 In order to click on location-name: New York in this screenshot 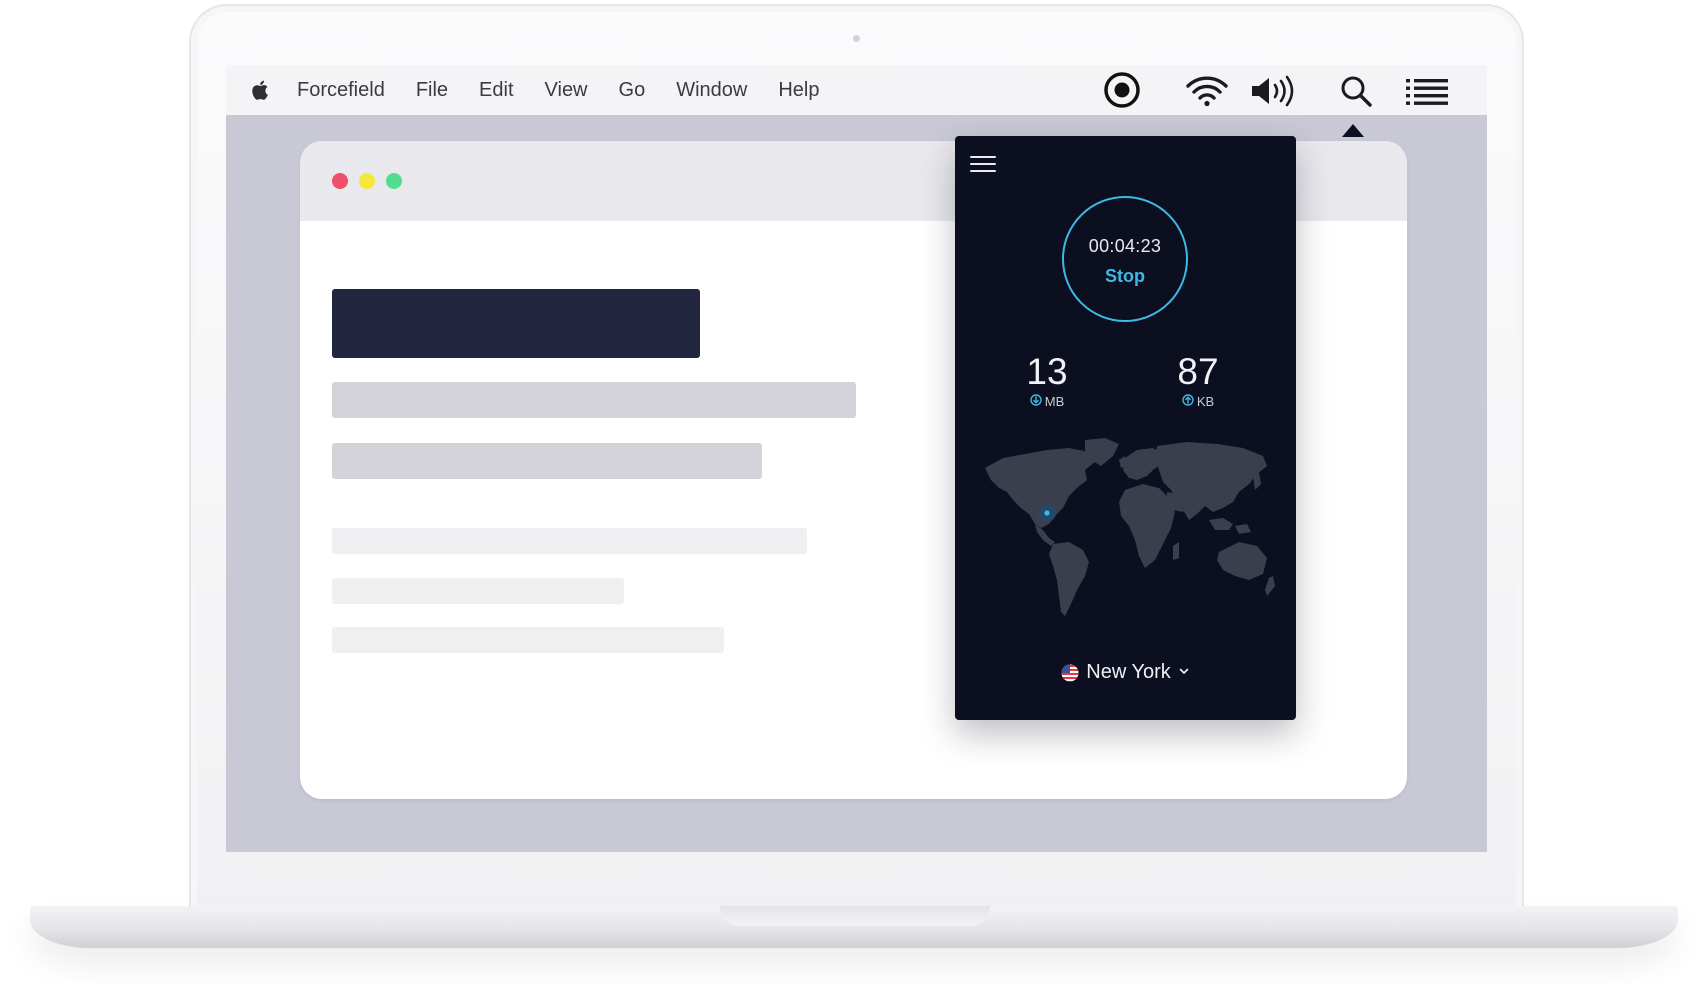, I will do `click(1128, 672)`.